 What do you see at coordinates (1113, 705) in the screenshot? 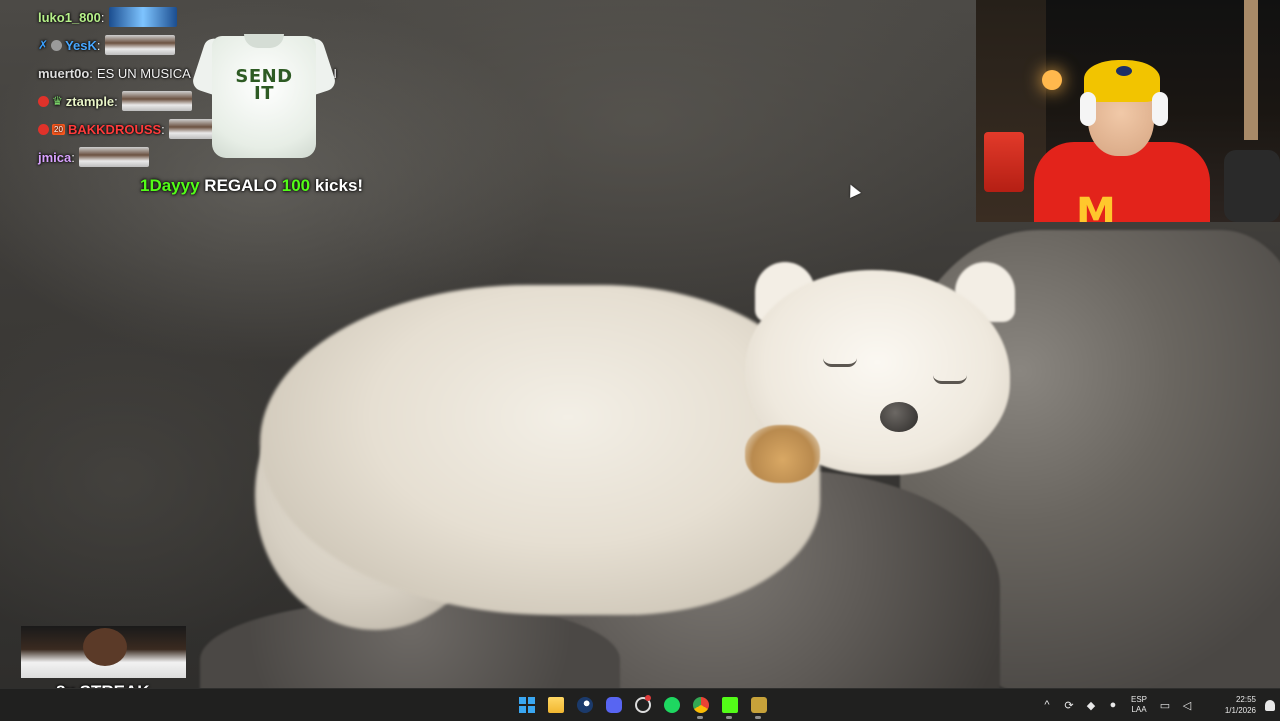
I see `tray-mic-icon: ●` at bounding box center [1113, 705].